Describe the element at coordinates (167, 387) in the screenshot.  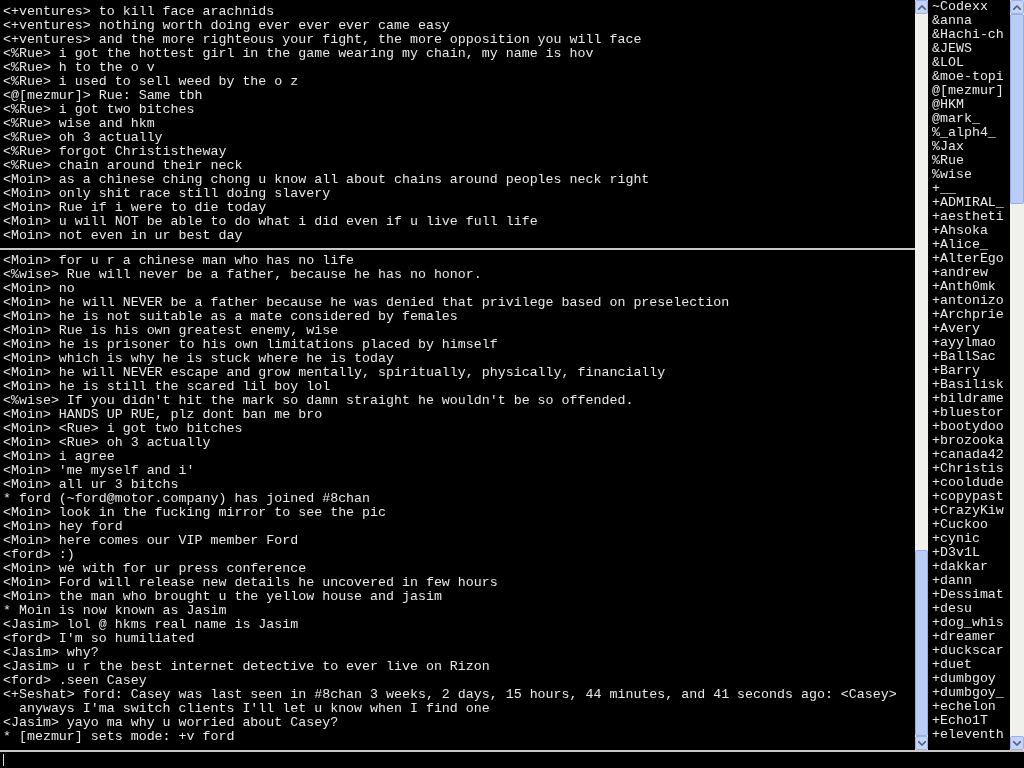
I see `chat-message: <Moin> he is still the scared lil boy lol` at that location.